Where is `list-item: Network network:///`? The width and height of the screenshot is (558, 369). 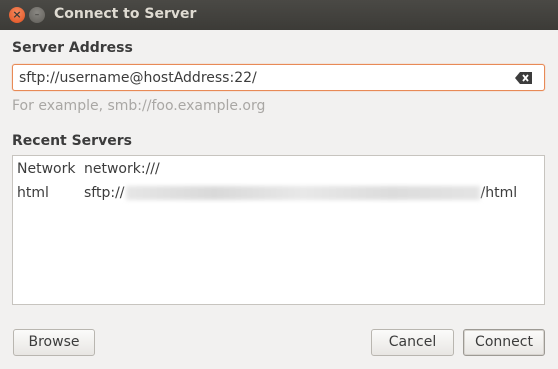
list-item: Network network:/// is located at coordinates (278, 169).